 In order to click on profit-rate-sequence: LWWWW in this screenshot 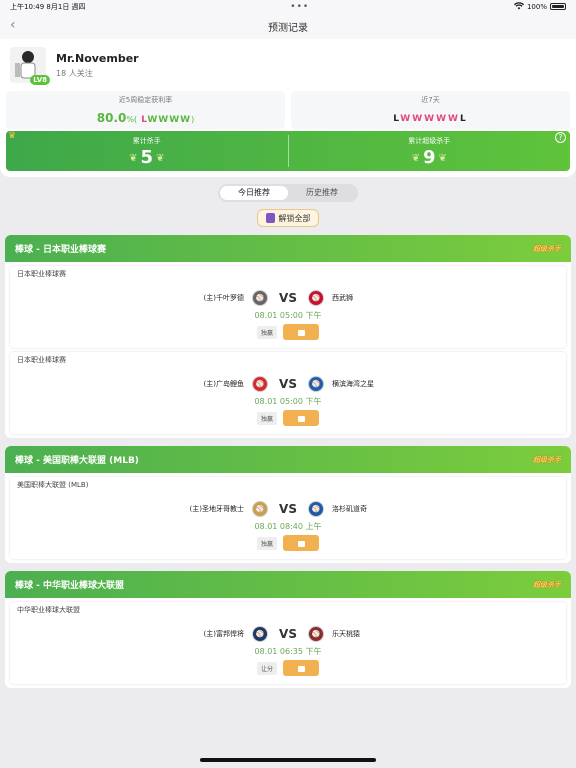, I will do `click(166, 120)`.